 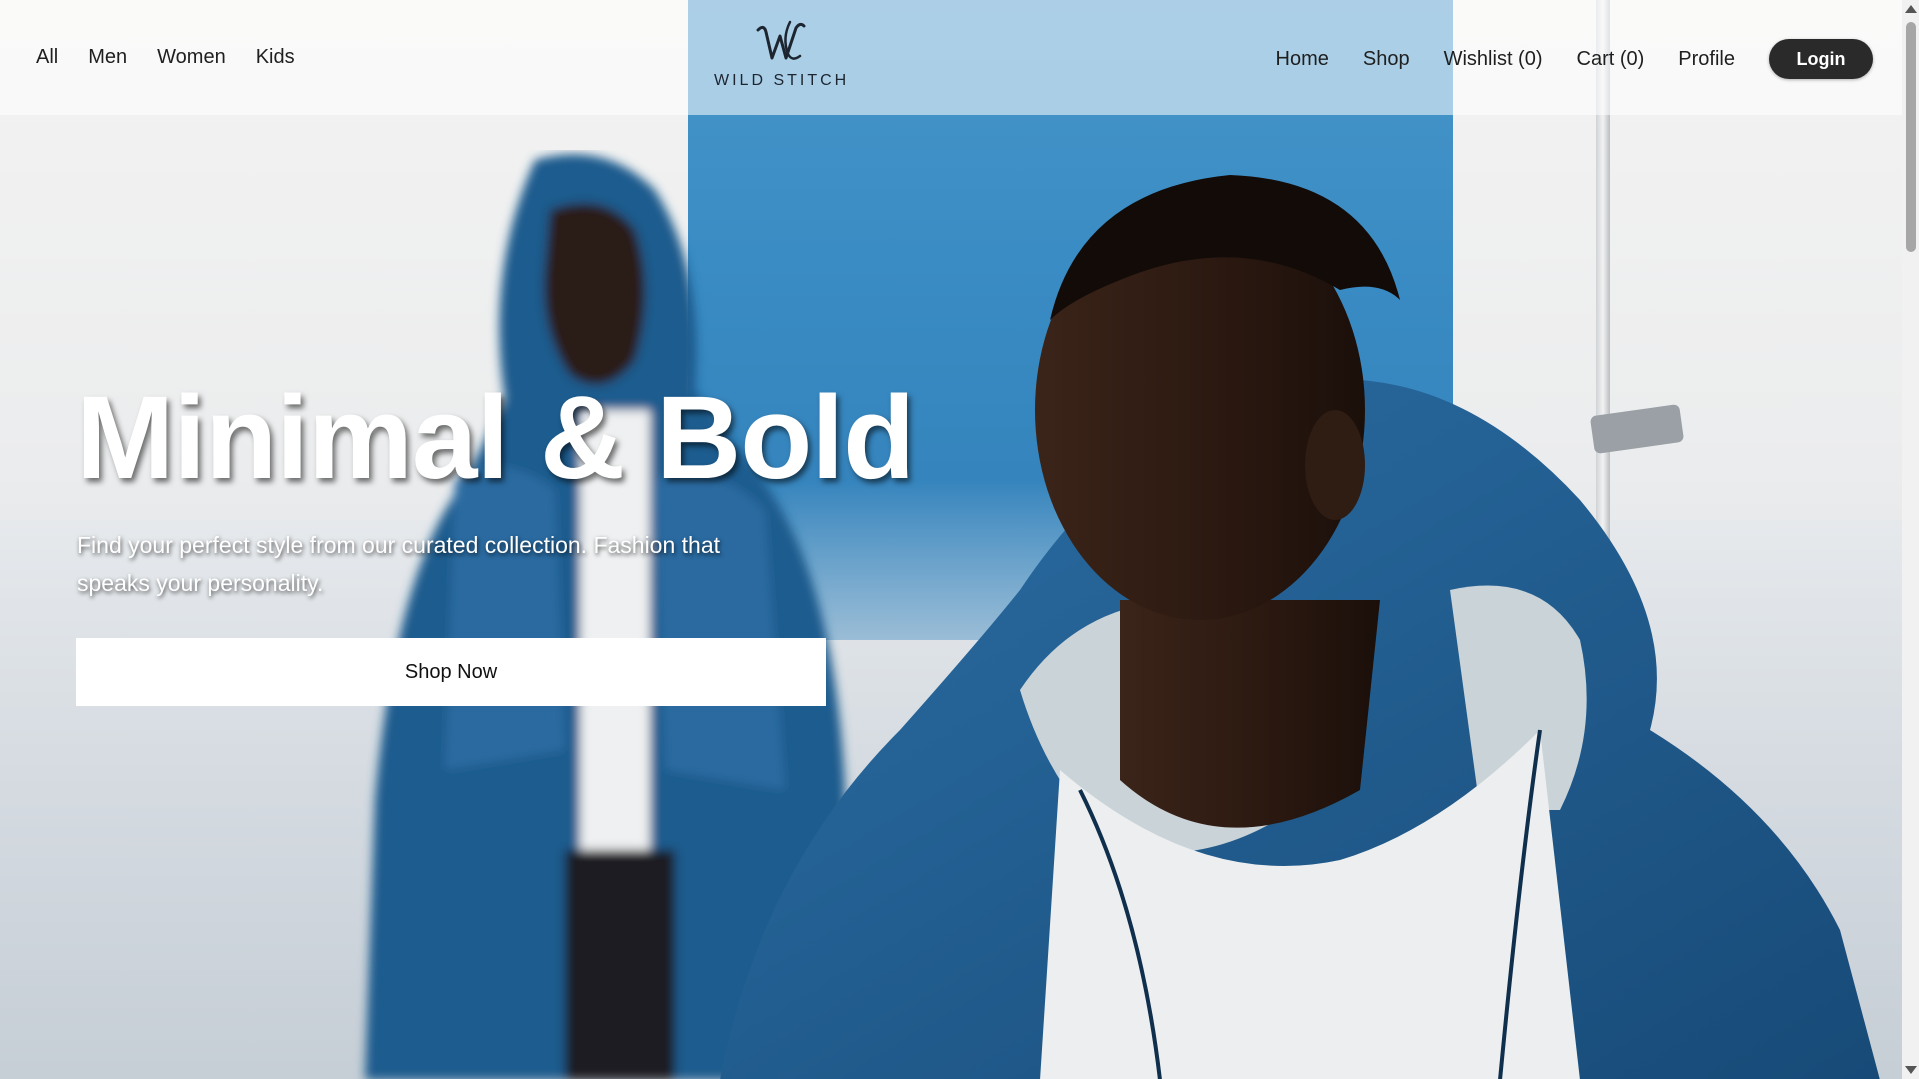 What do you see at coordinates (1911, 137) in the screenshot?
I see `scrollbar-thumb` at bounding box center [1911, 137].